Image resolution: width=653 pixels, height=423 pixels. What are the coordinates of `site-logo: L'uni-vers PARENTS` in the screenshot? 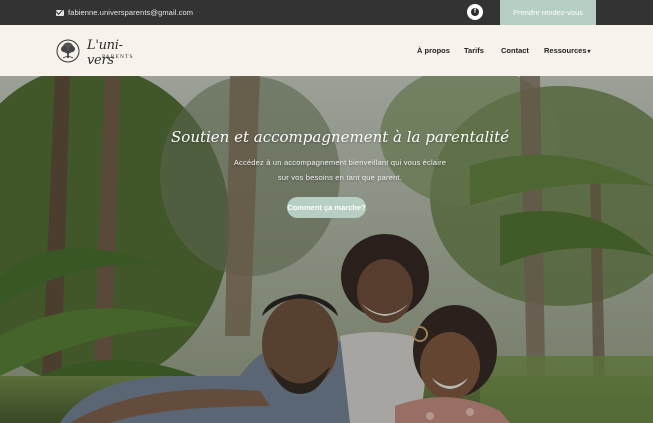 It's located at (102, 52).